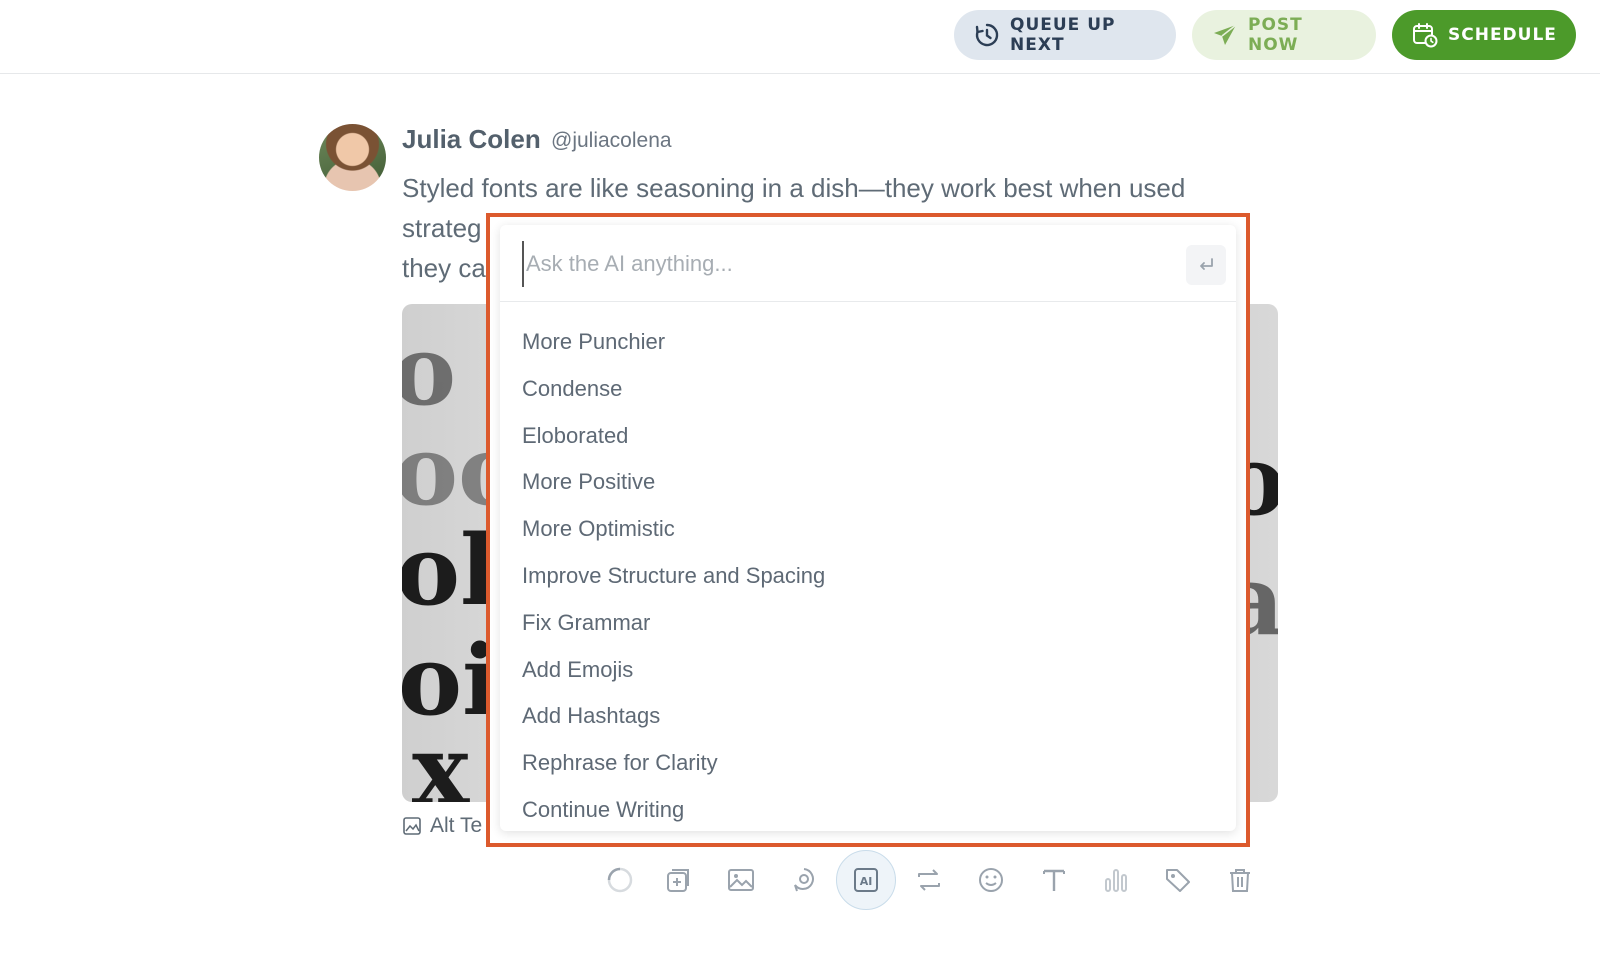  I want to click on avatar, so click(352, 157).